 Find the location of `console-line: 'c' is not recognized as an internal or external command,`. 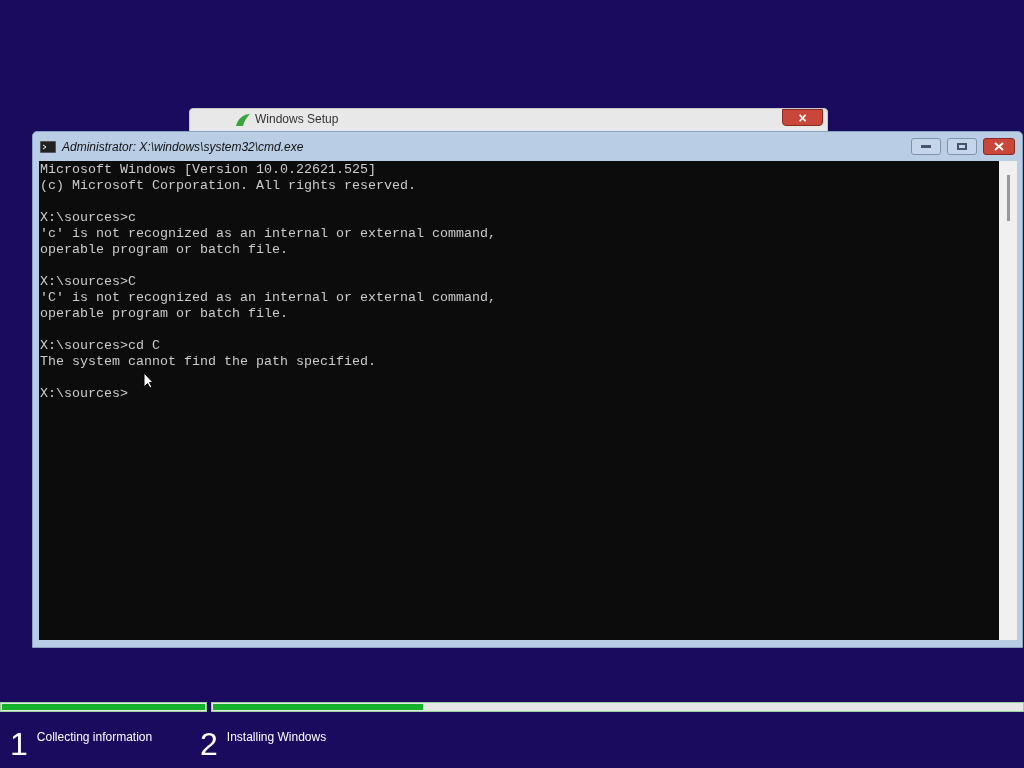

console-line: 'c' is not recognized as an internal or external command, is located at coordinates (268, 234).